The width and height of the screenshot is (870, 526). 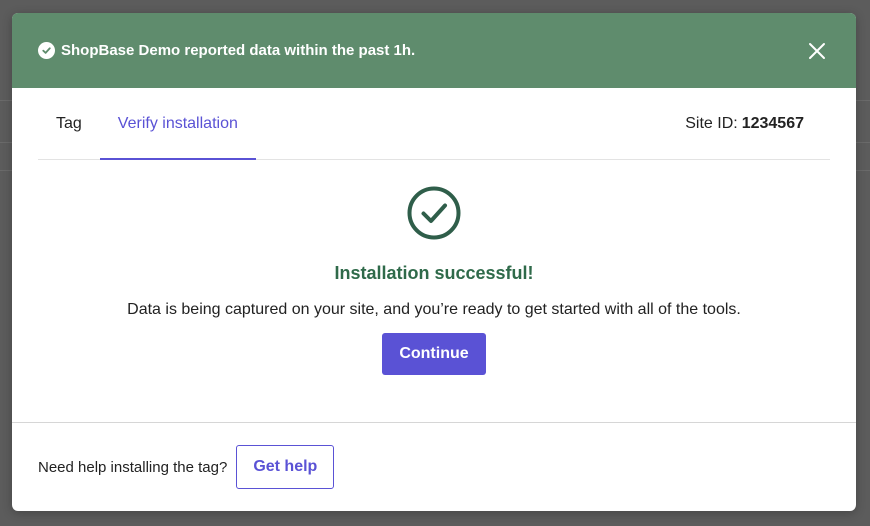 I want to click on check-circle-icon, so click(x=46, y=50).